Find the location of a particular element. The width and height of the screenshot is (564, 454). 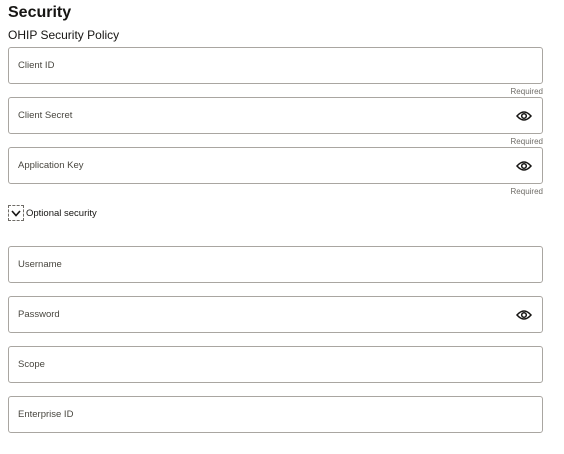

enterprise-id-field: Enterprise ID is located at coordinates (275, 414).